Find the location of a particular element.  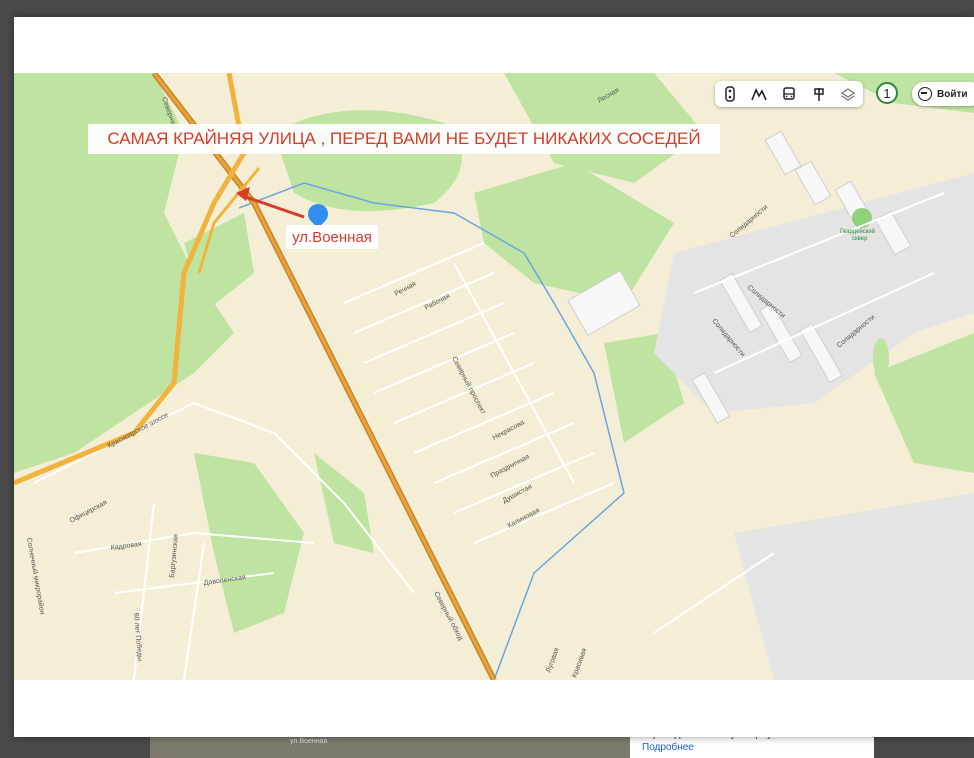

label-solnechny: Солнечный микрорайон is located at coordinates (35, 576).